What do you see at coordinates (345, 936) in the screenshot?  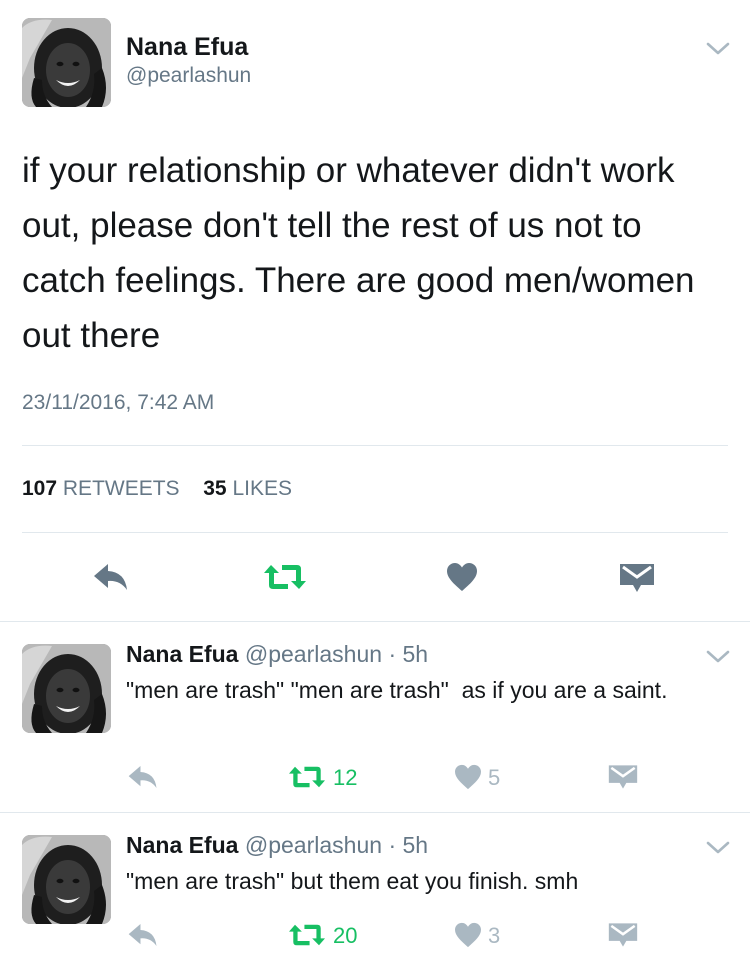 I see `retweet-count: 20` at bounding box center [345, 936].